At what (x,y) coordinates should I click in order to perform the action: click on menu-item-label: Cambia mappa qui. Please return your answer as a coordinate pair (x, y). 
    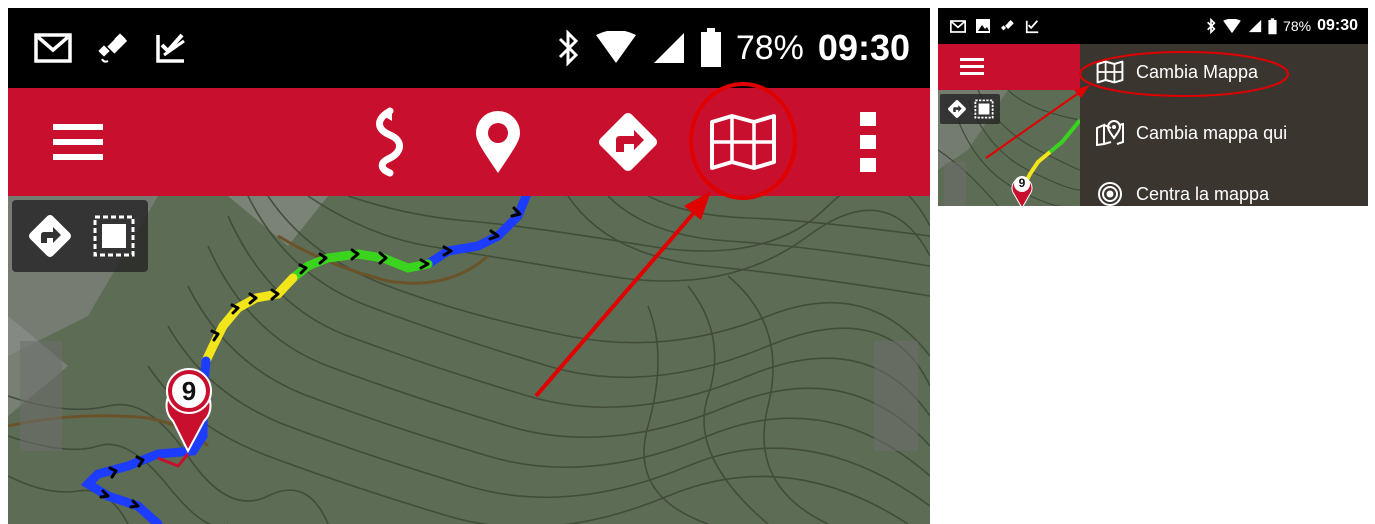
    Looking at the image, I should click on (1212, 132).